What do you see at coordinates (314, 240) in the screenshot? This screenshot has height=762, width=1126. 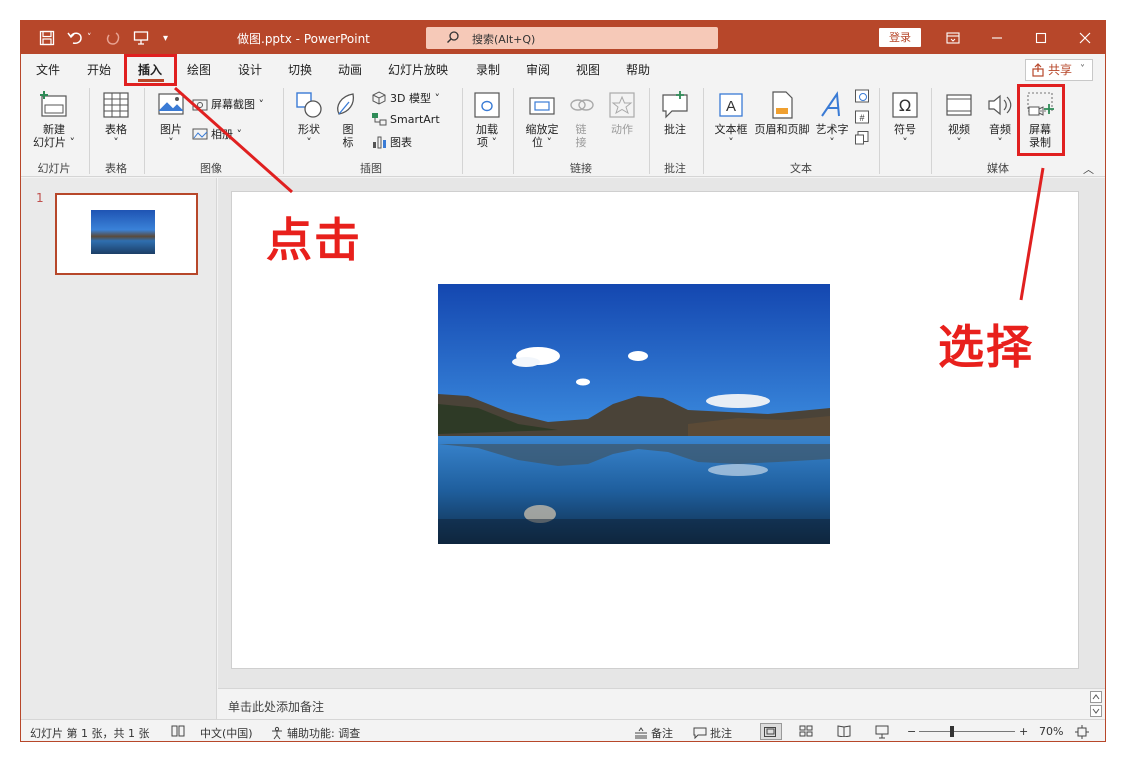 I see `annotation-click: 点击` at bounding box center [314, 240].